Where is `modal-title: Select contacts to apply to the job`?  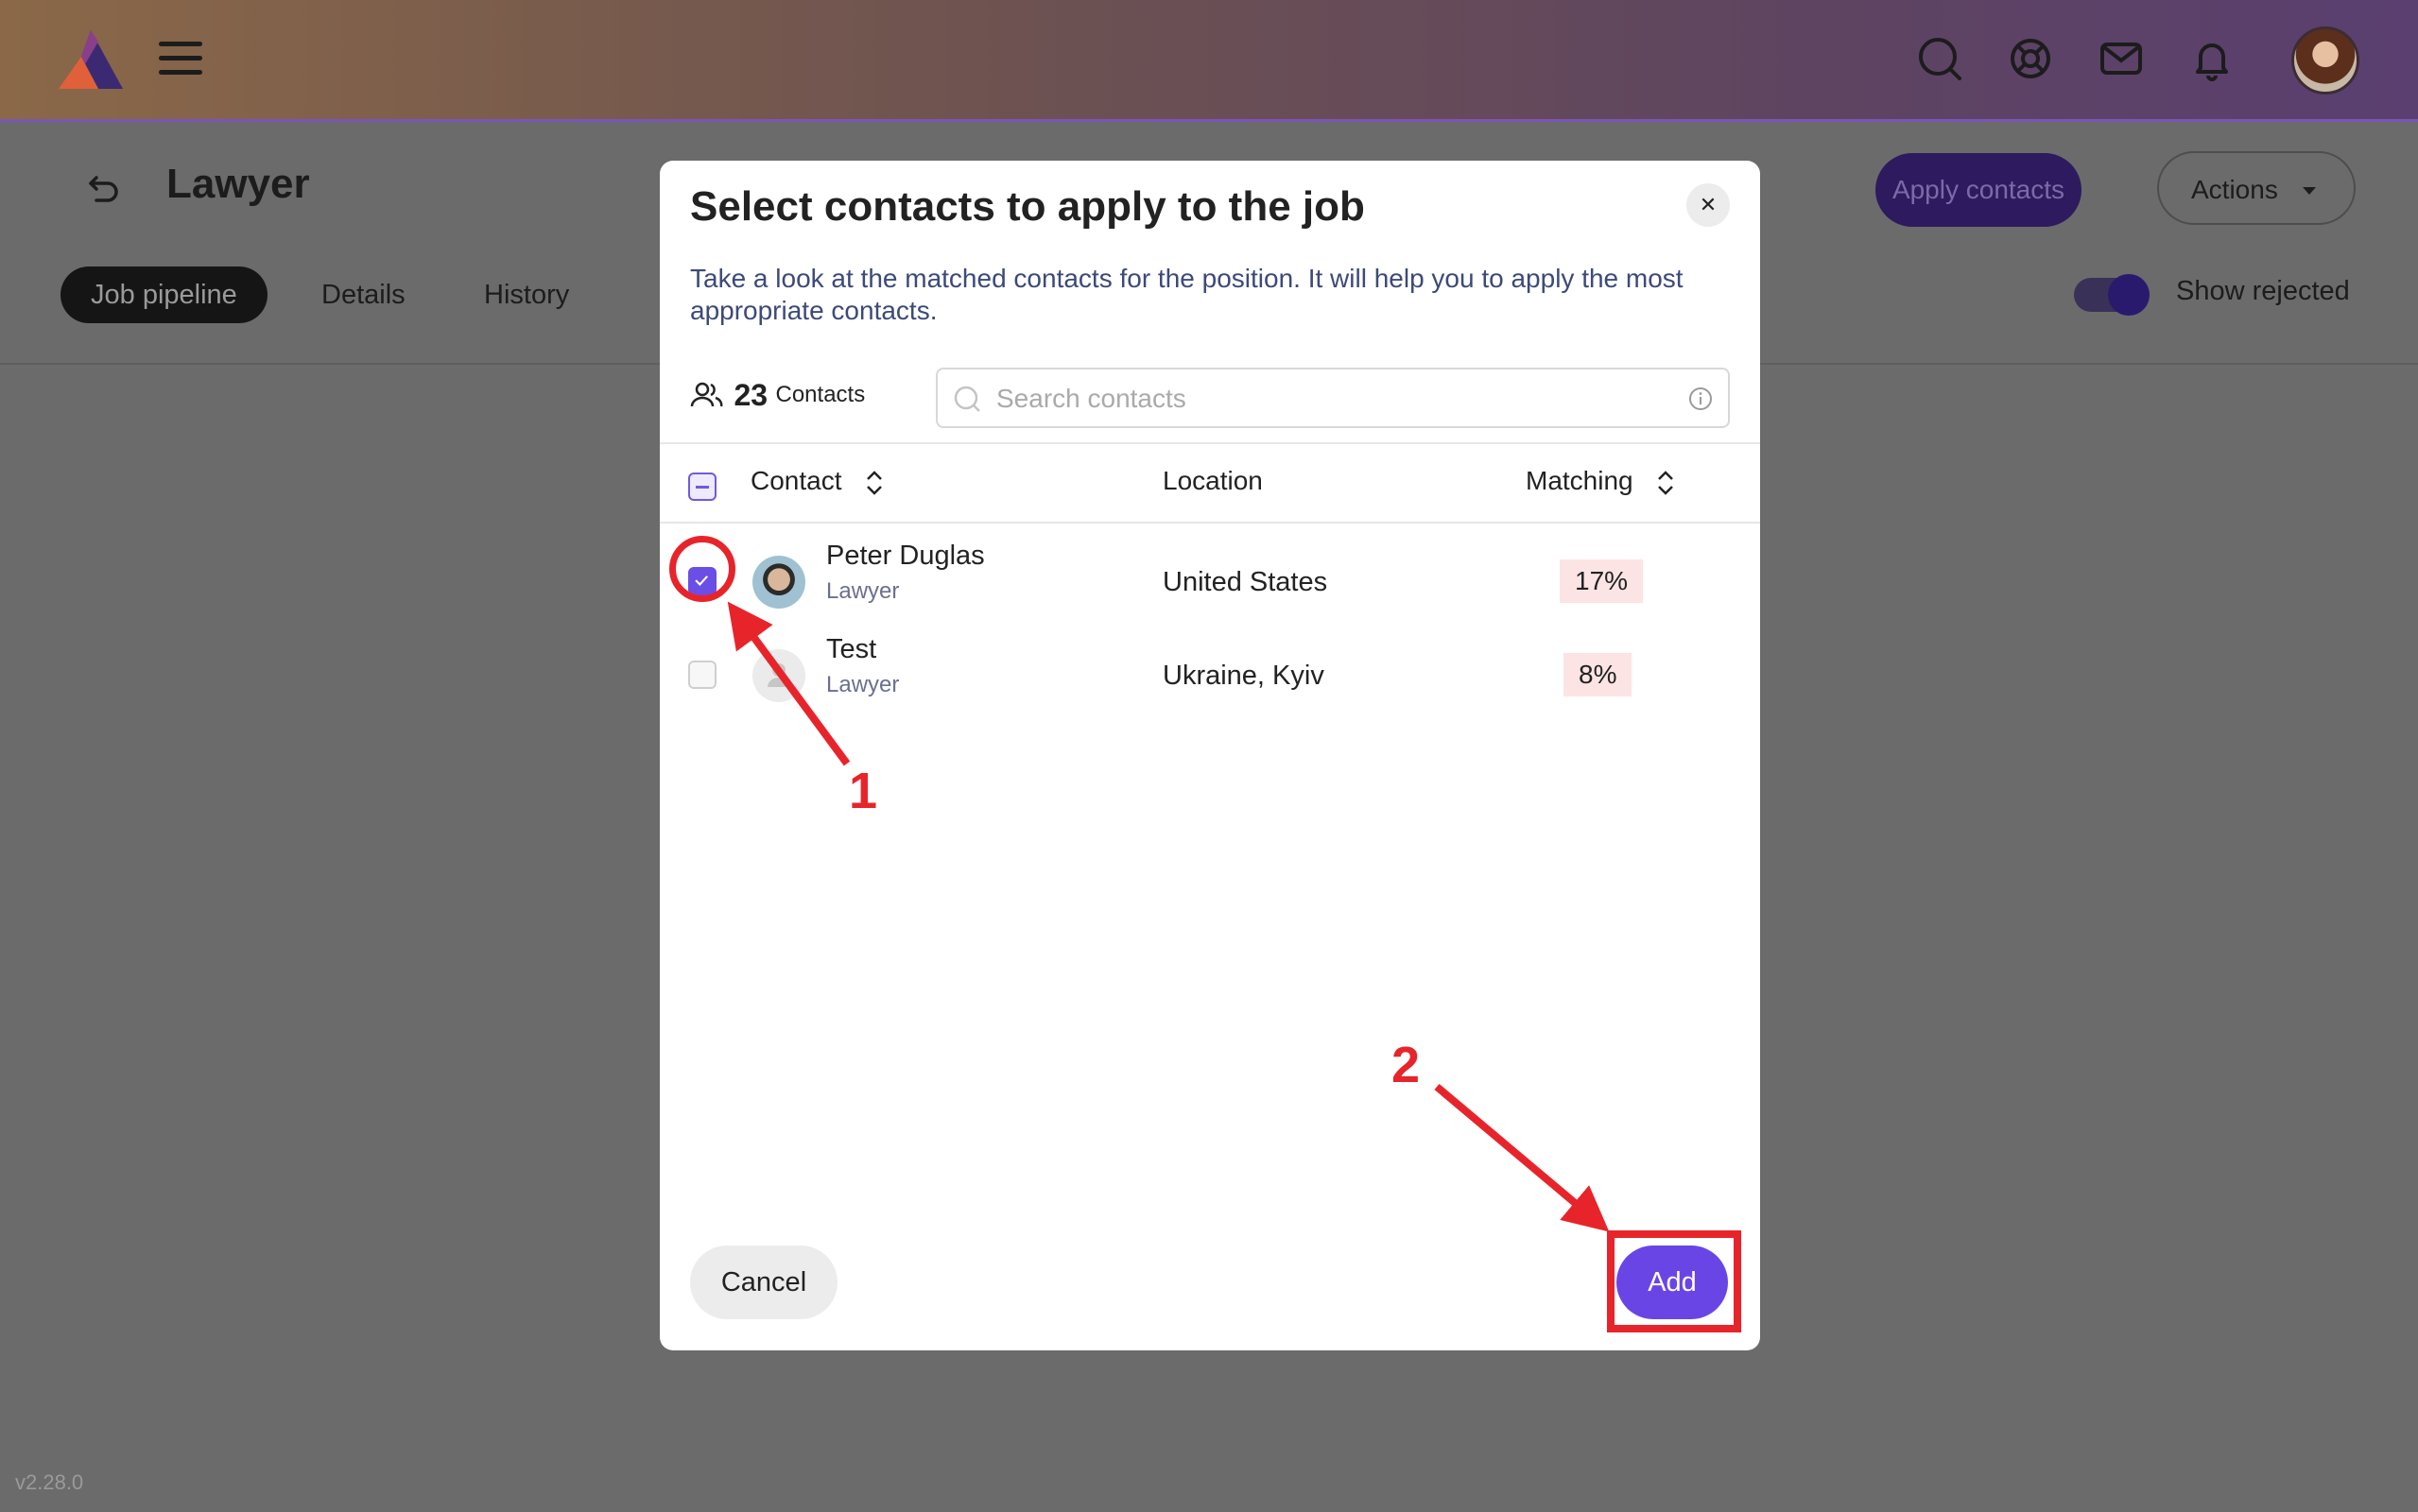 modal-title: Select contacts to apply to the job is located at coordinates (1027, 206).